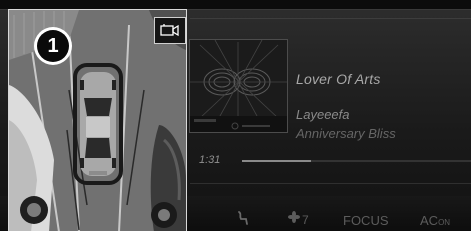 This screenshot has height=241, width=471. Describe the element at coordinates (238, 86) in the screenshot. I see `album-art` at that location.